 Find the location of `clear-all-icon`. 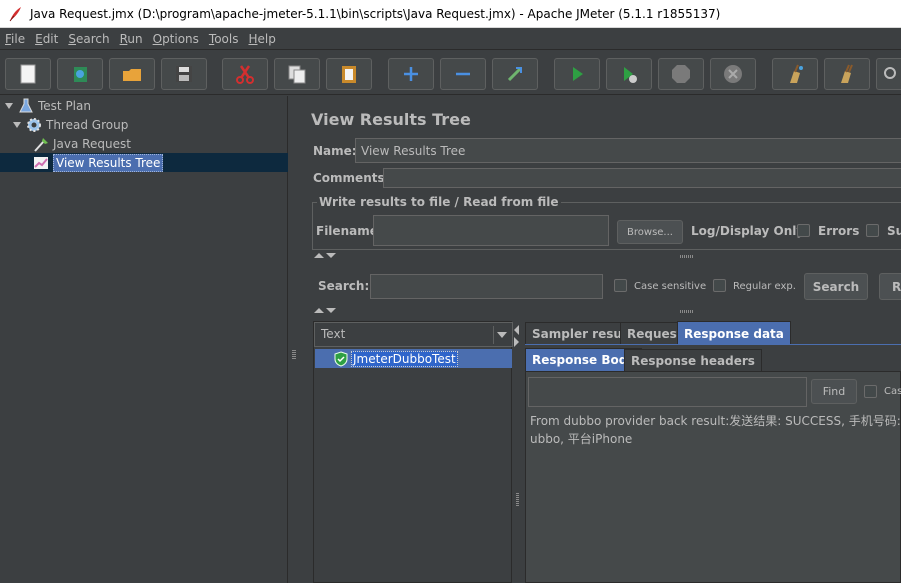

clear-all-icon is located at coordinates (847, 73).